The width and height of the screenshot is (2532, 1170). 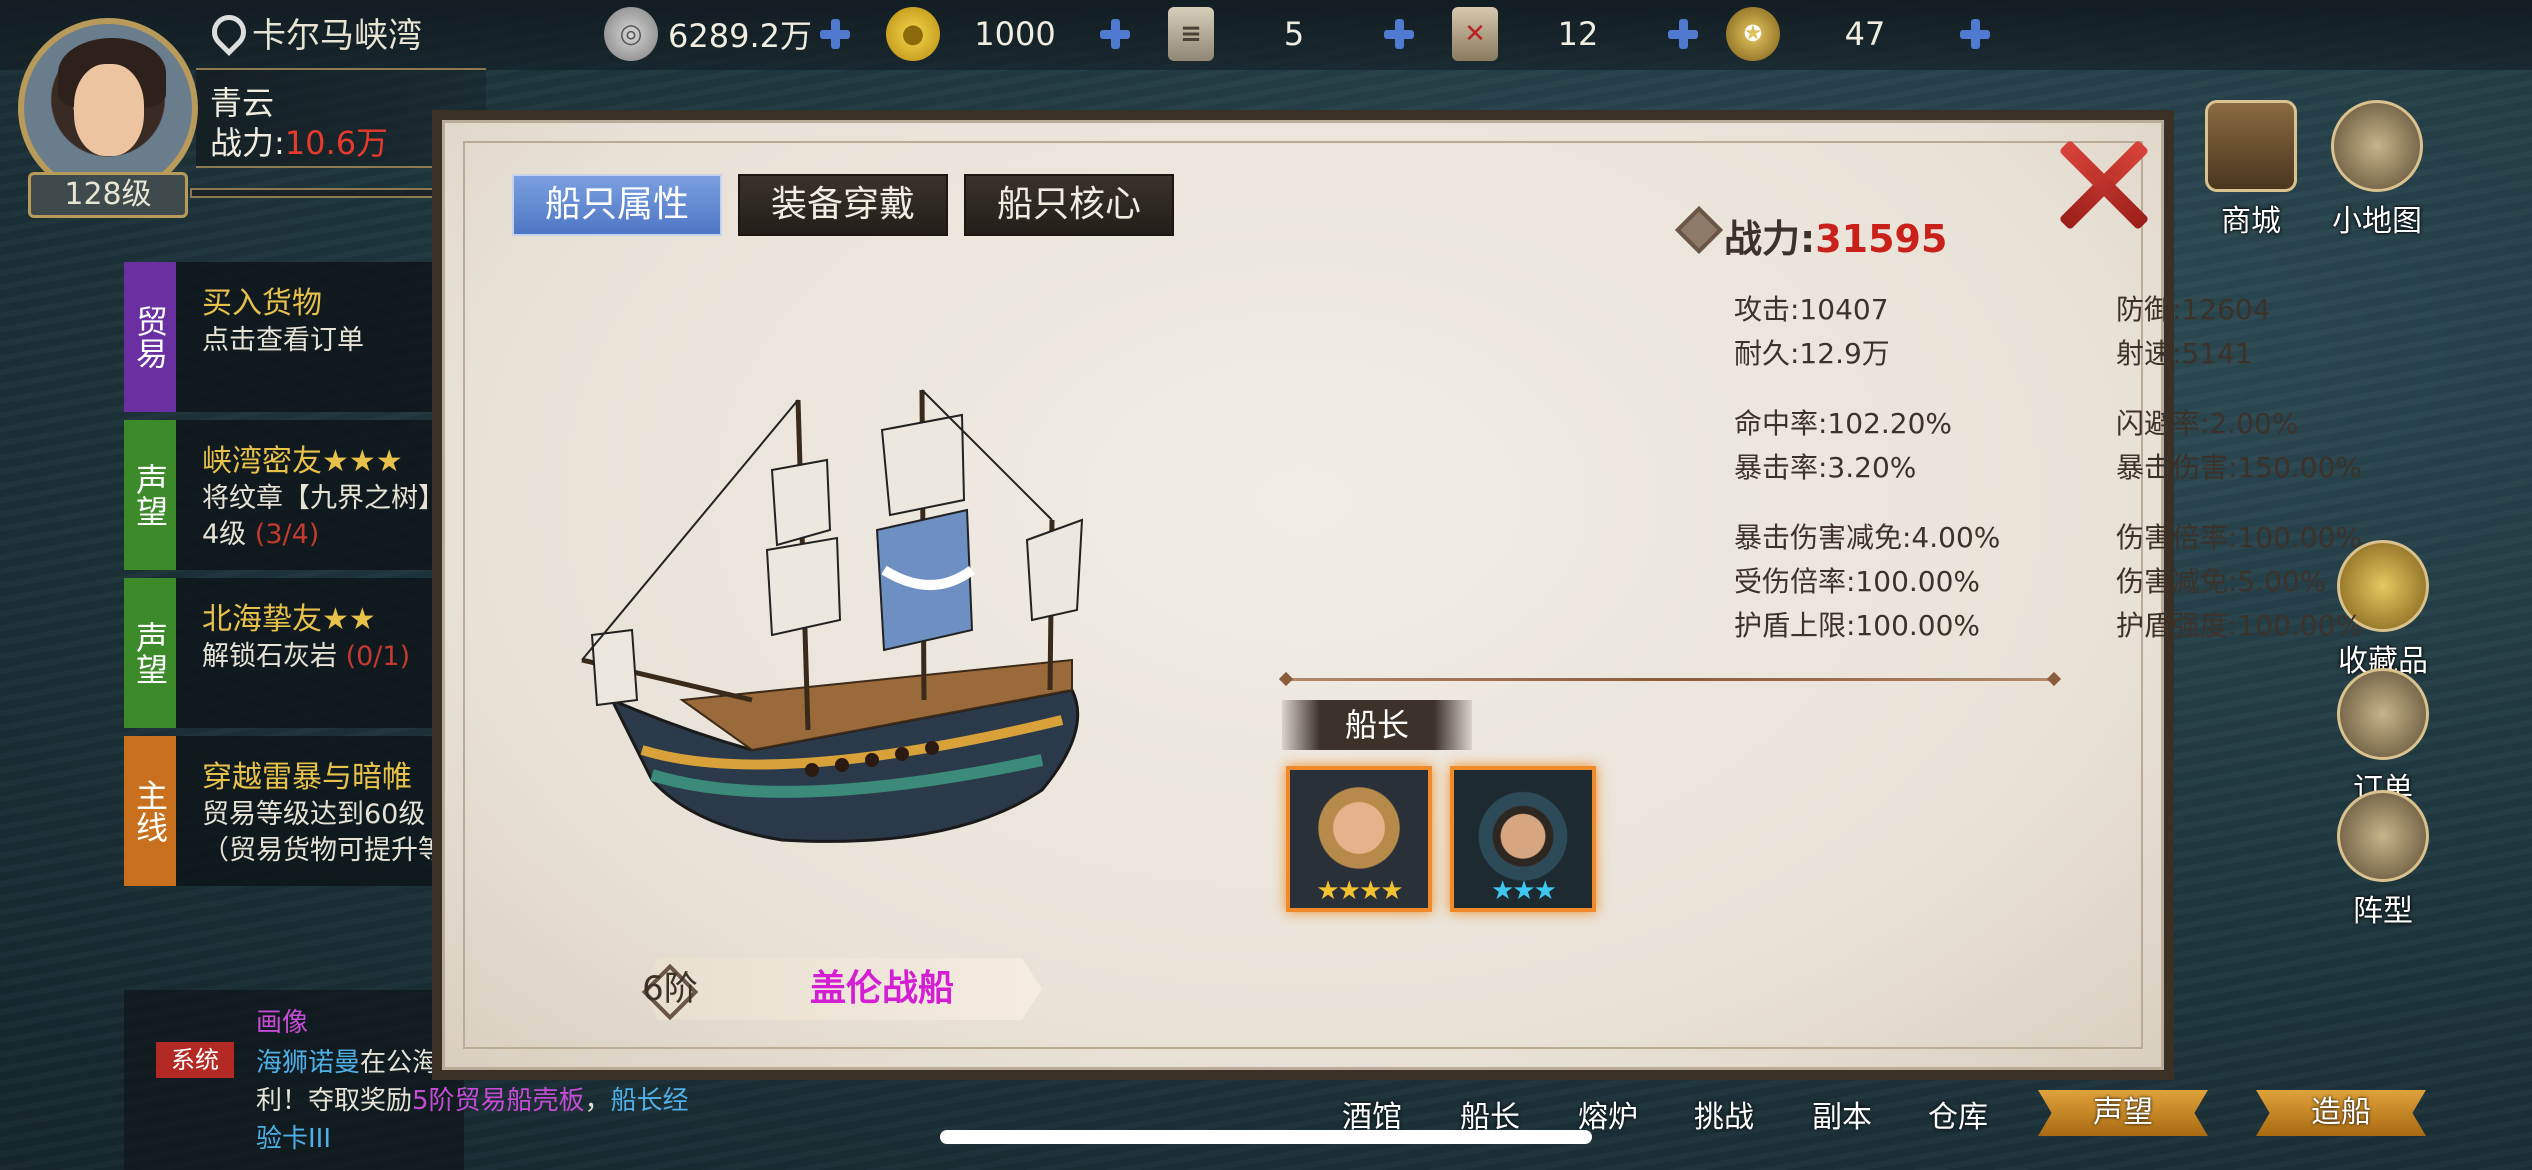 I want to click on dungeon-button: 副本, so click(x=1842, y=1114).